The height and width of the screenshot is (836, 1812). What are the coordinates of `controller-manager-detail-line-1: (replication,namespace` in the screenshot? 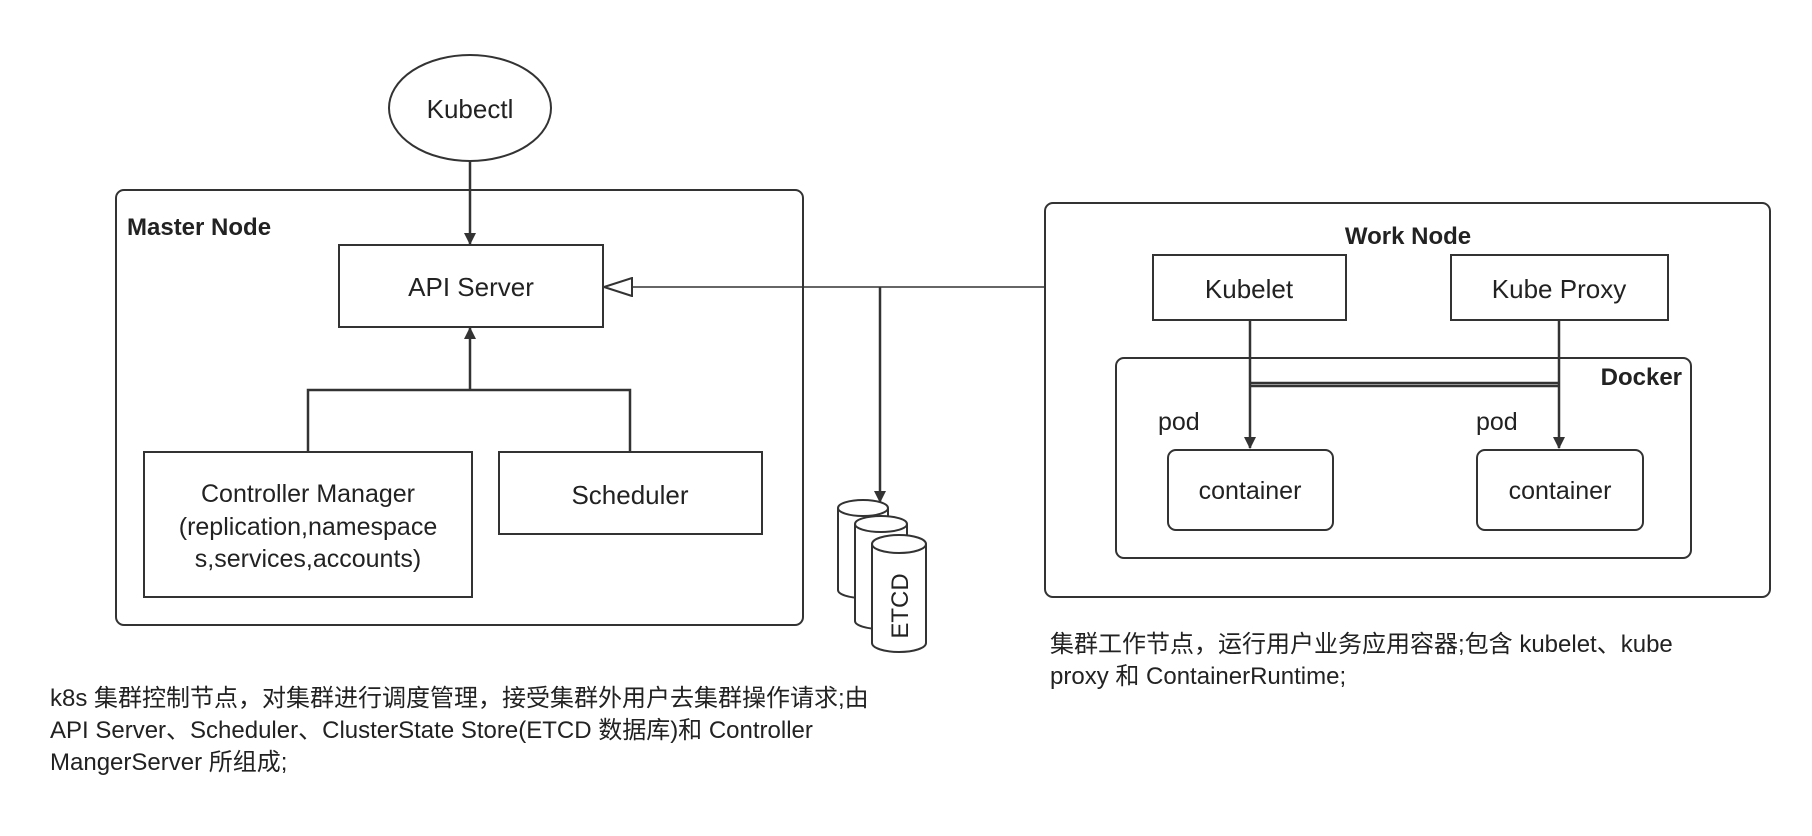 It's located at (308, 527).